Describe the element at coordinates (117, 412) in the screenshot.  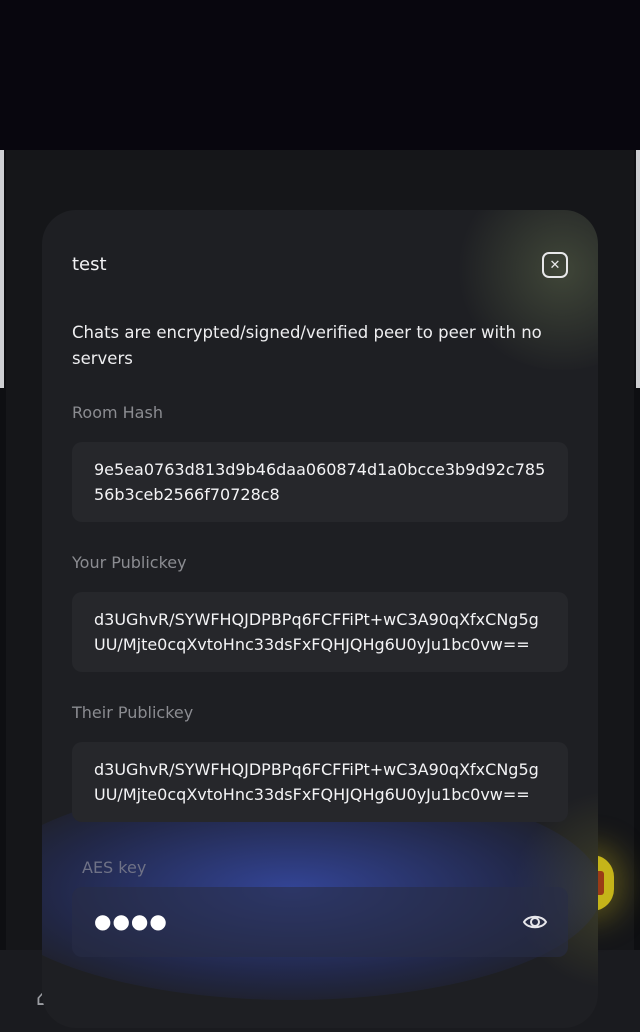
I see `room-hash-label: Room Hash` at that location.